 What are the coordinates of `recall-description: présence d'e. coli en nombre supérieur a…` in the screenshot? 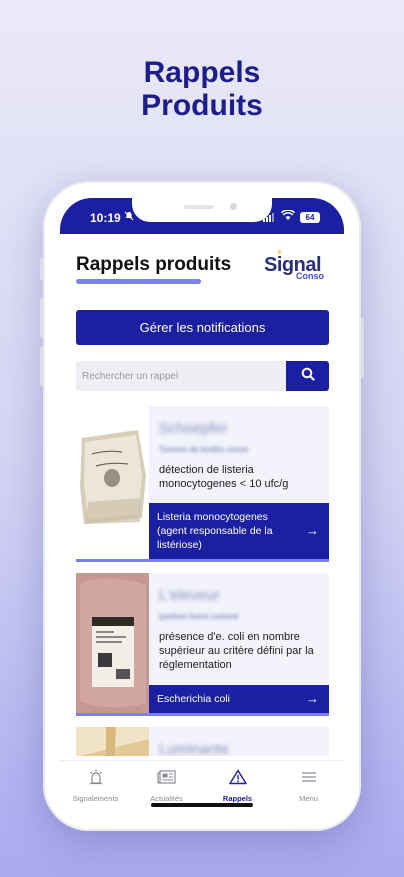 It's located at (236, 651).